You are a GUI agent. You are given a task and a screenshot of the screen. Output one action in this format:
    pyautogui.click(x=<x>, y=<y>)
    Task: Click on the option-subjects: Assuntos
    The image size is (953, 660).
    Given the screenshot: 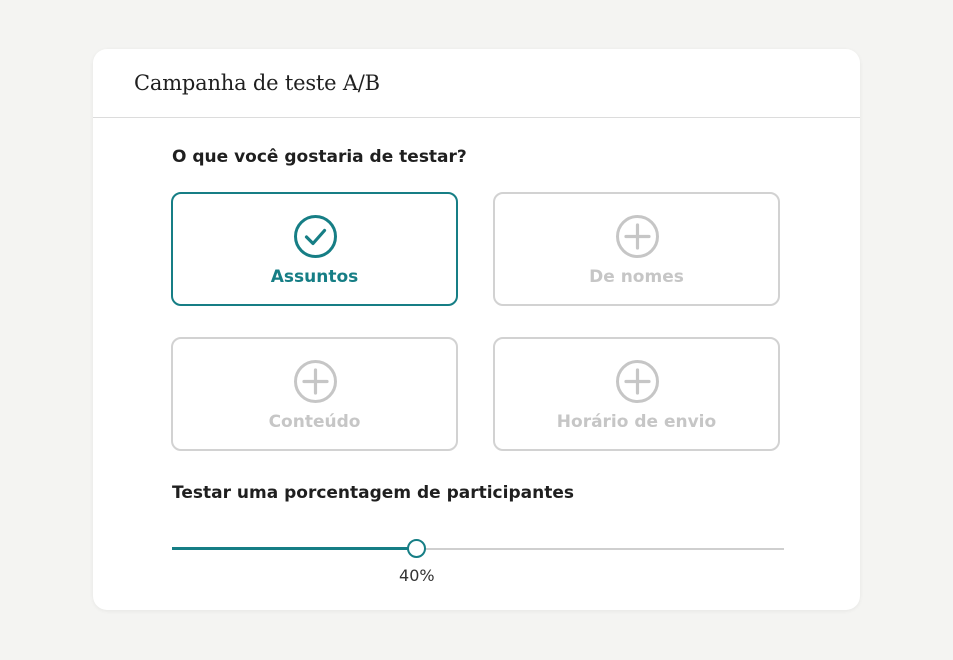 What is the action you would take?
    pyautogui.click(x=314, y=249)
    